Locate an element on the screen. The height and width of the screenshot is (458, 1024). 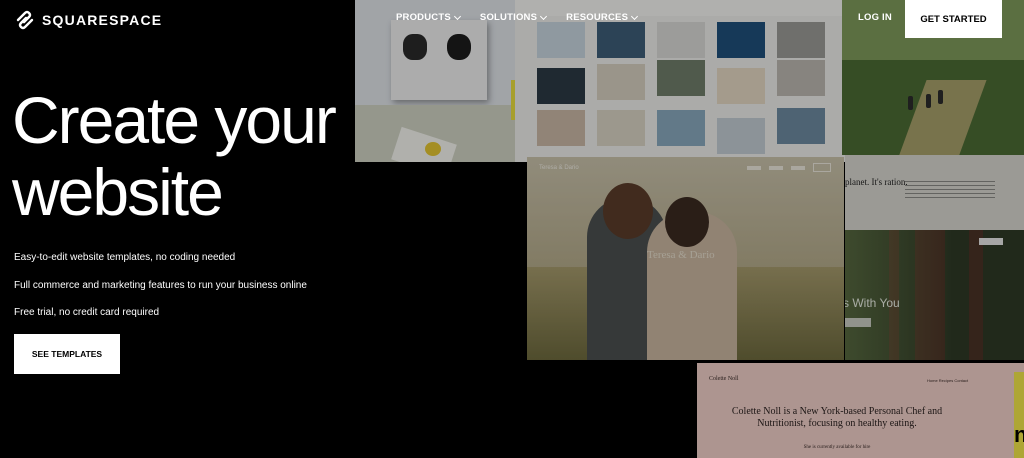
squarespace-logo: SQUARESPACE is located at coordinates (88, 20).